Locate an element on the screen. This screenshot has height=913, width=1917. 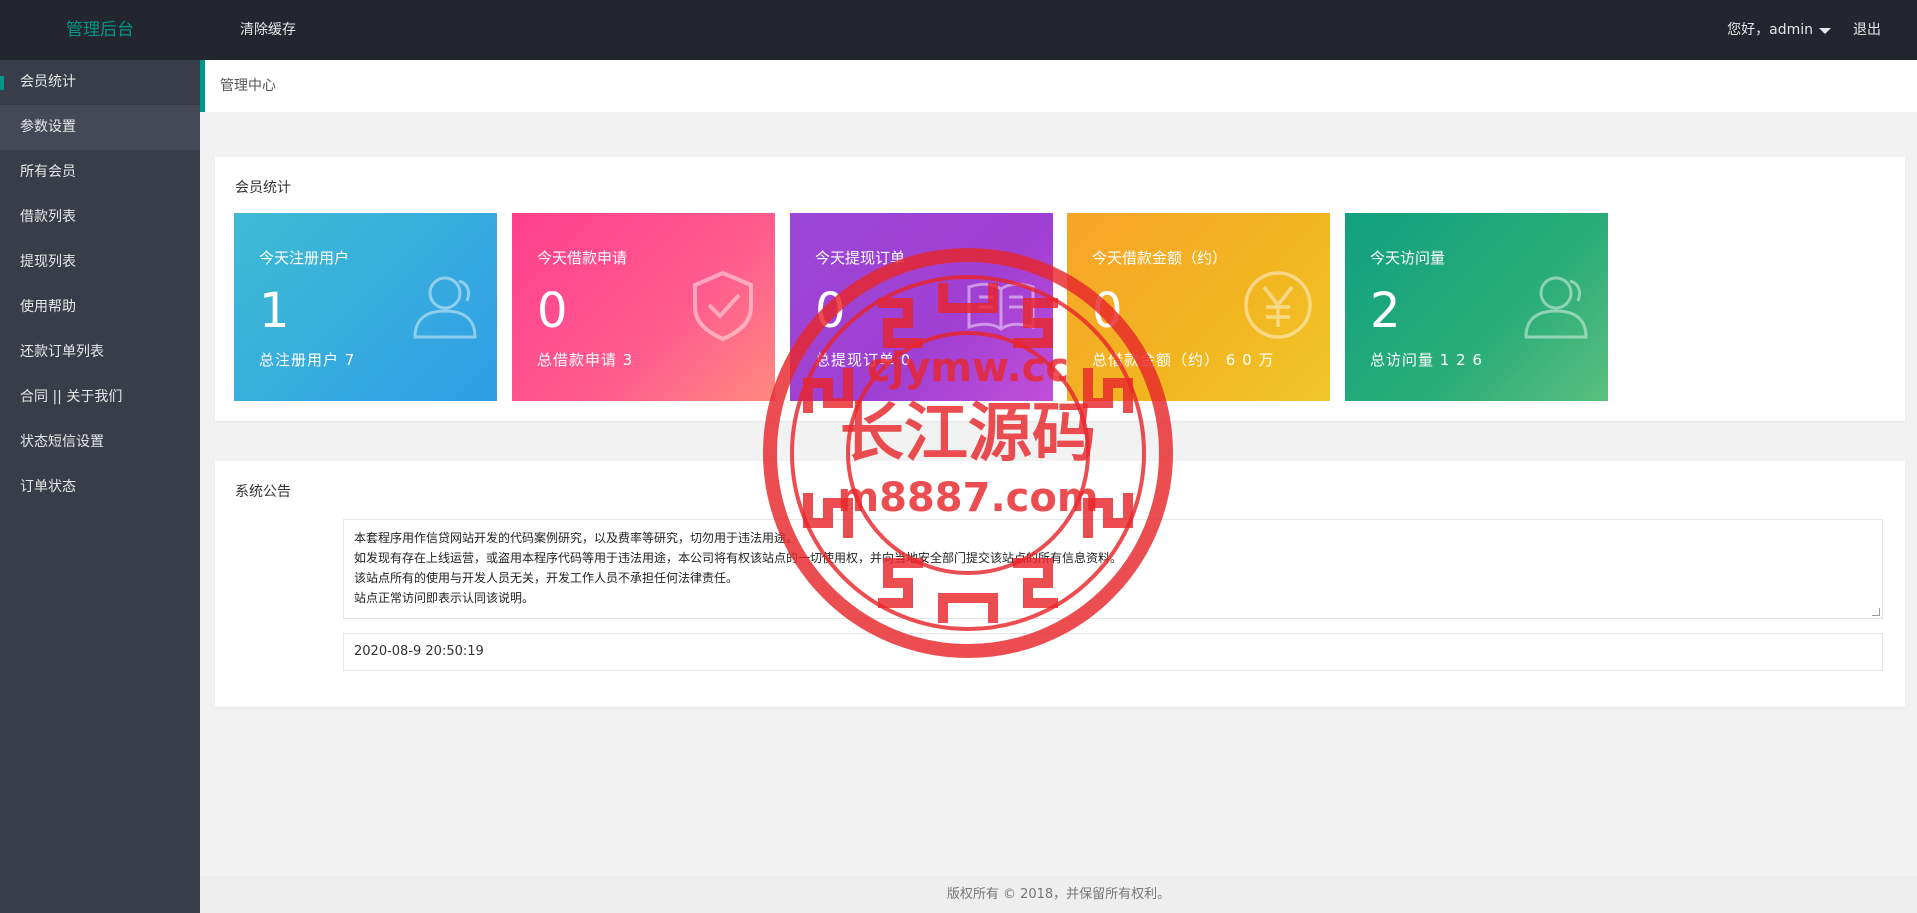
stat-label: 今天借款申请 is located at coordinates (582, 258).